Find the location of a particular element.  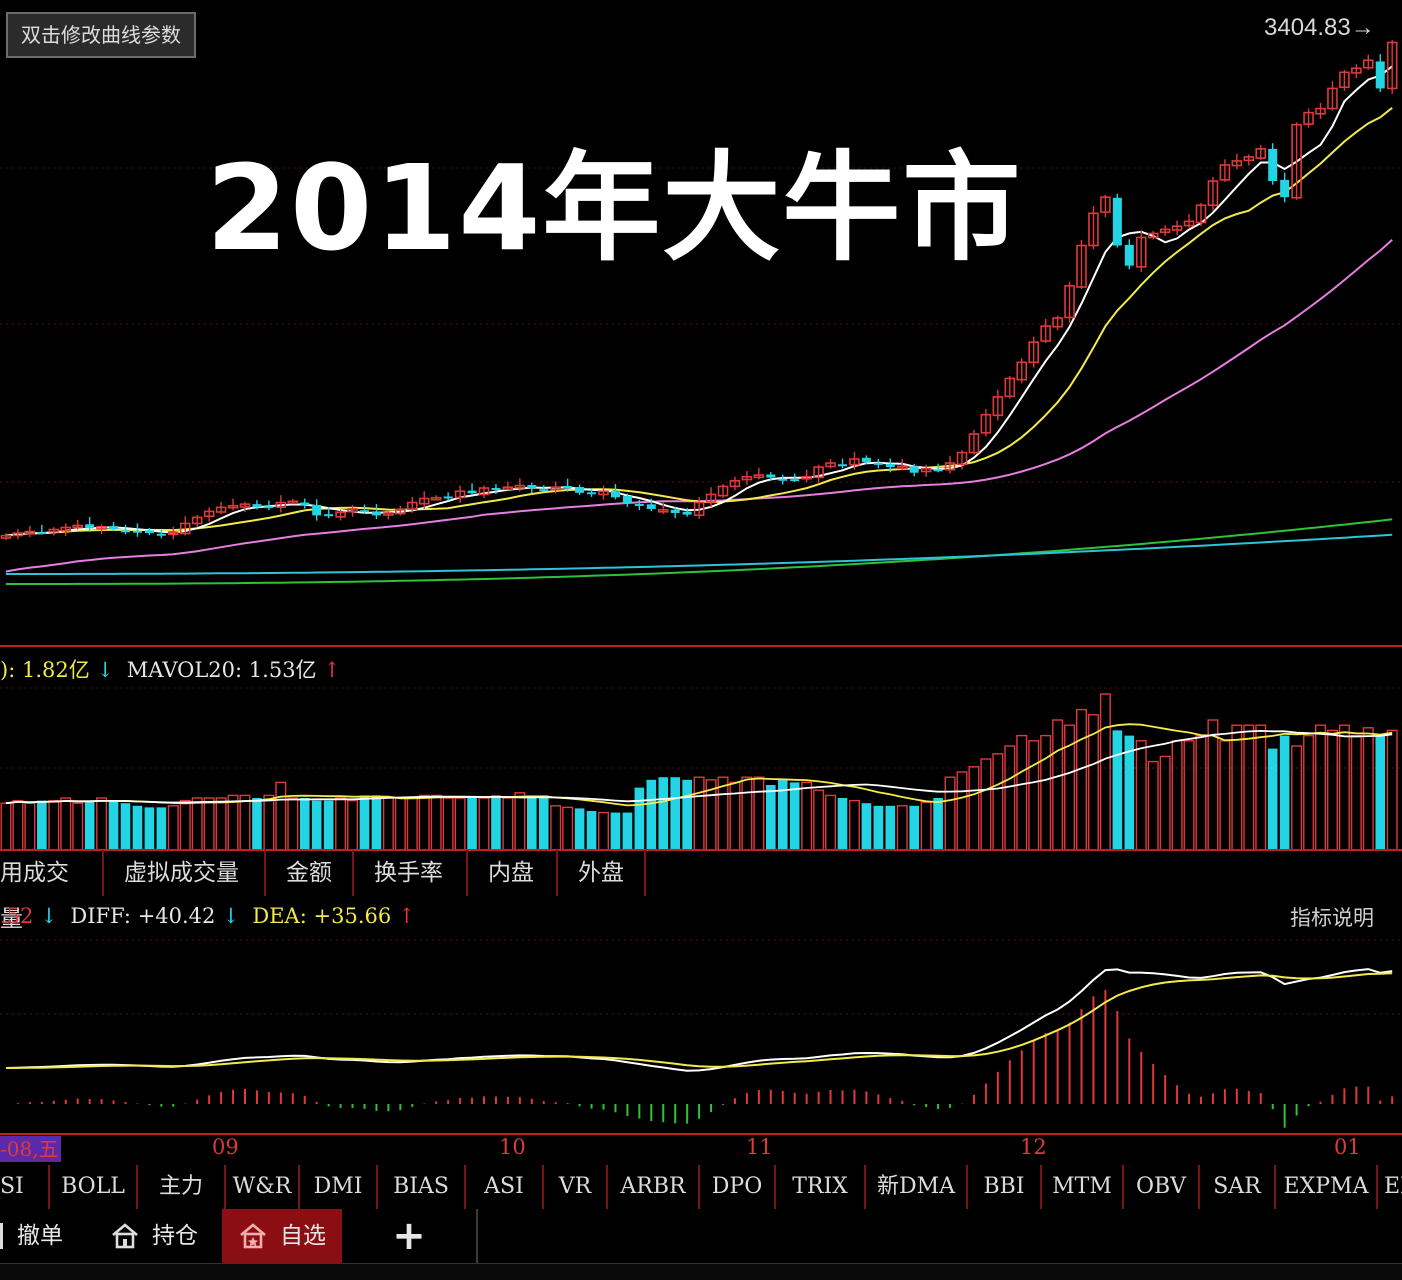

macd-legend: .52 ↓ DIFF: +40.42 ↓ DEA: +35.66 ↑ is located at coordinates (208, 916).